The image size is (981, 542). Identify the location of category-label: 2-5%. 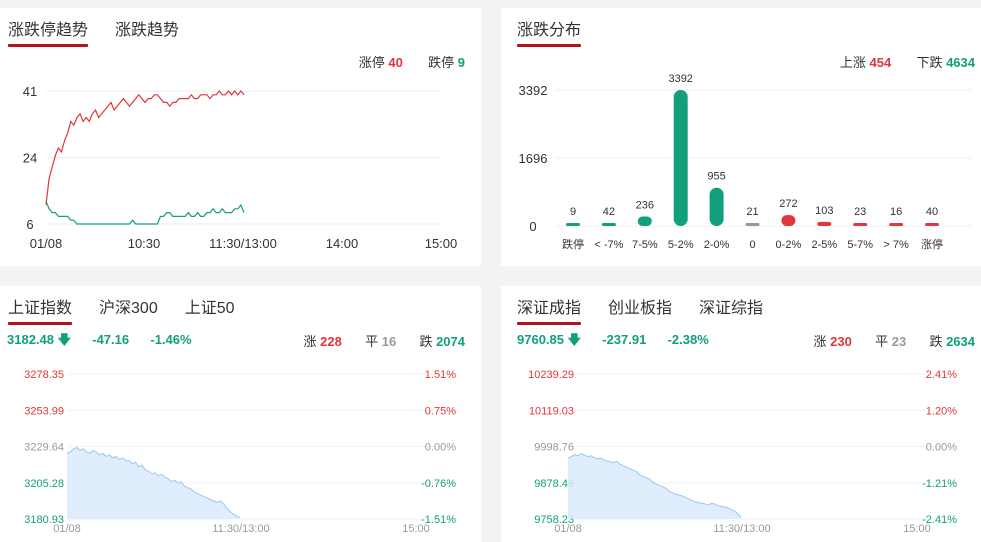
(824, 245).